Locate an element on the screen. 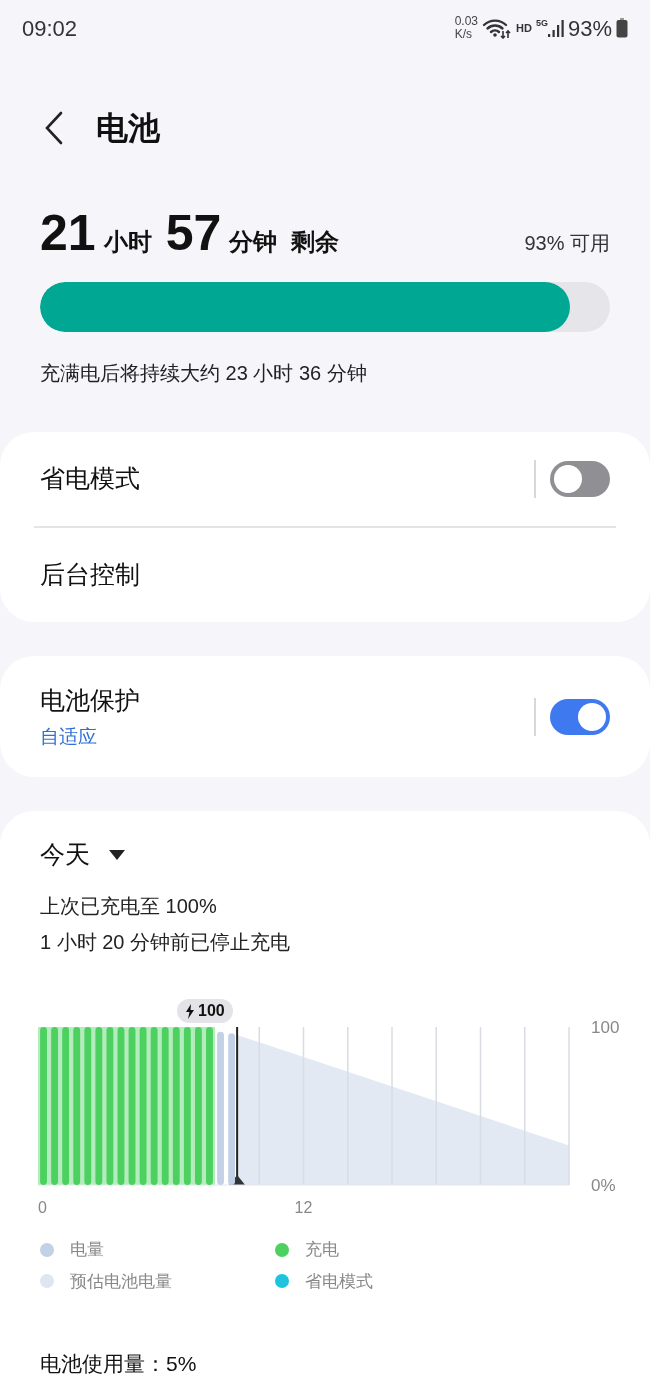  charge-badge: 100 is located at coordinates (205, 1011).